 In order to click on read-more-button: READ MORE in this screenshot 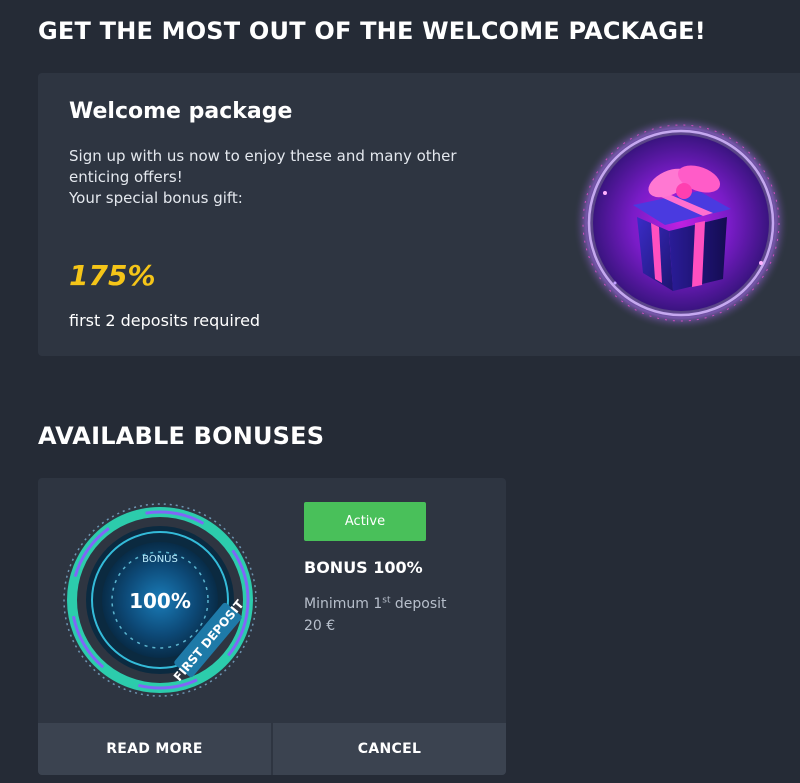, I will do `click(154, 749)`.